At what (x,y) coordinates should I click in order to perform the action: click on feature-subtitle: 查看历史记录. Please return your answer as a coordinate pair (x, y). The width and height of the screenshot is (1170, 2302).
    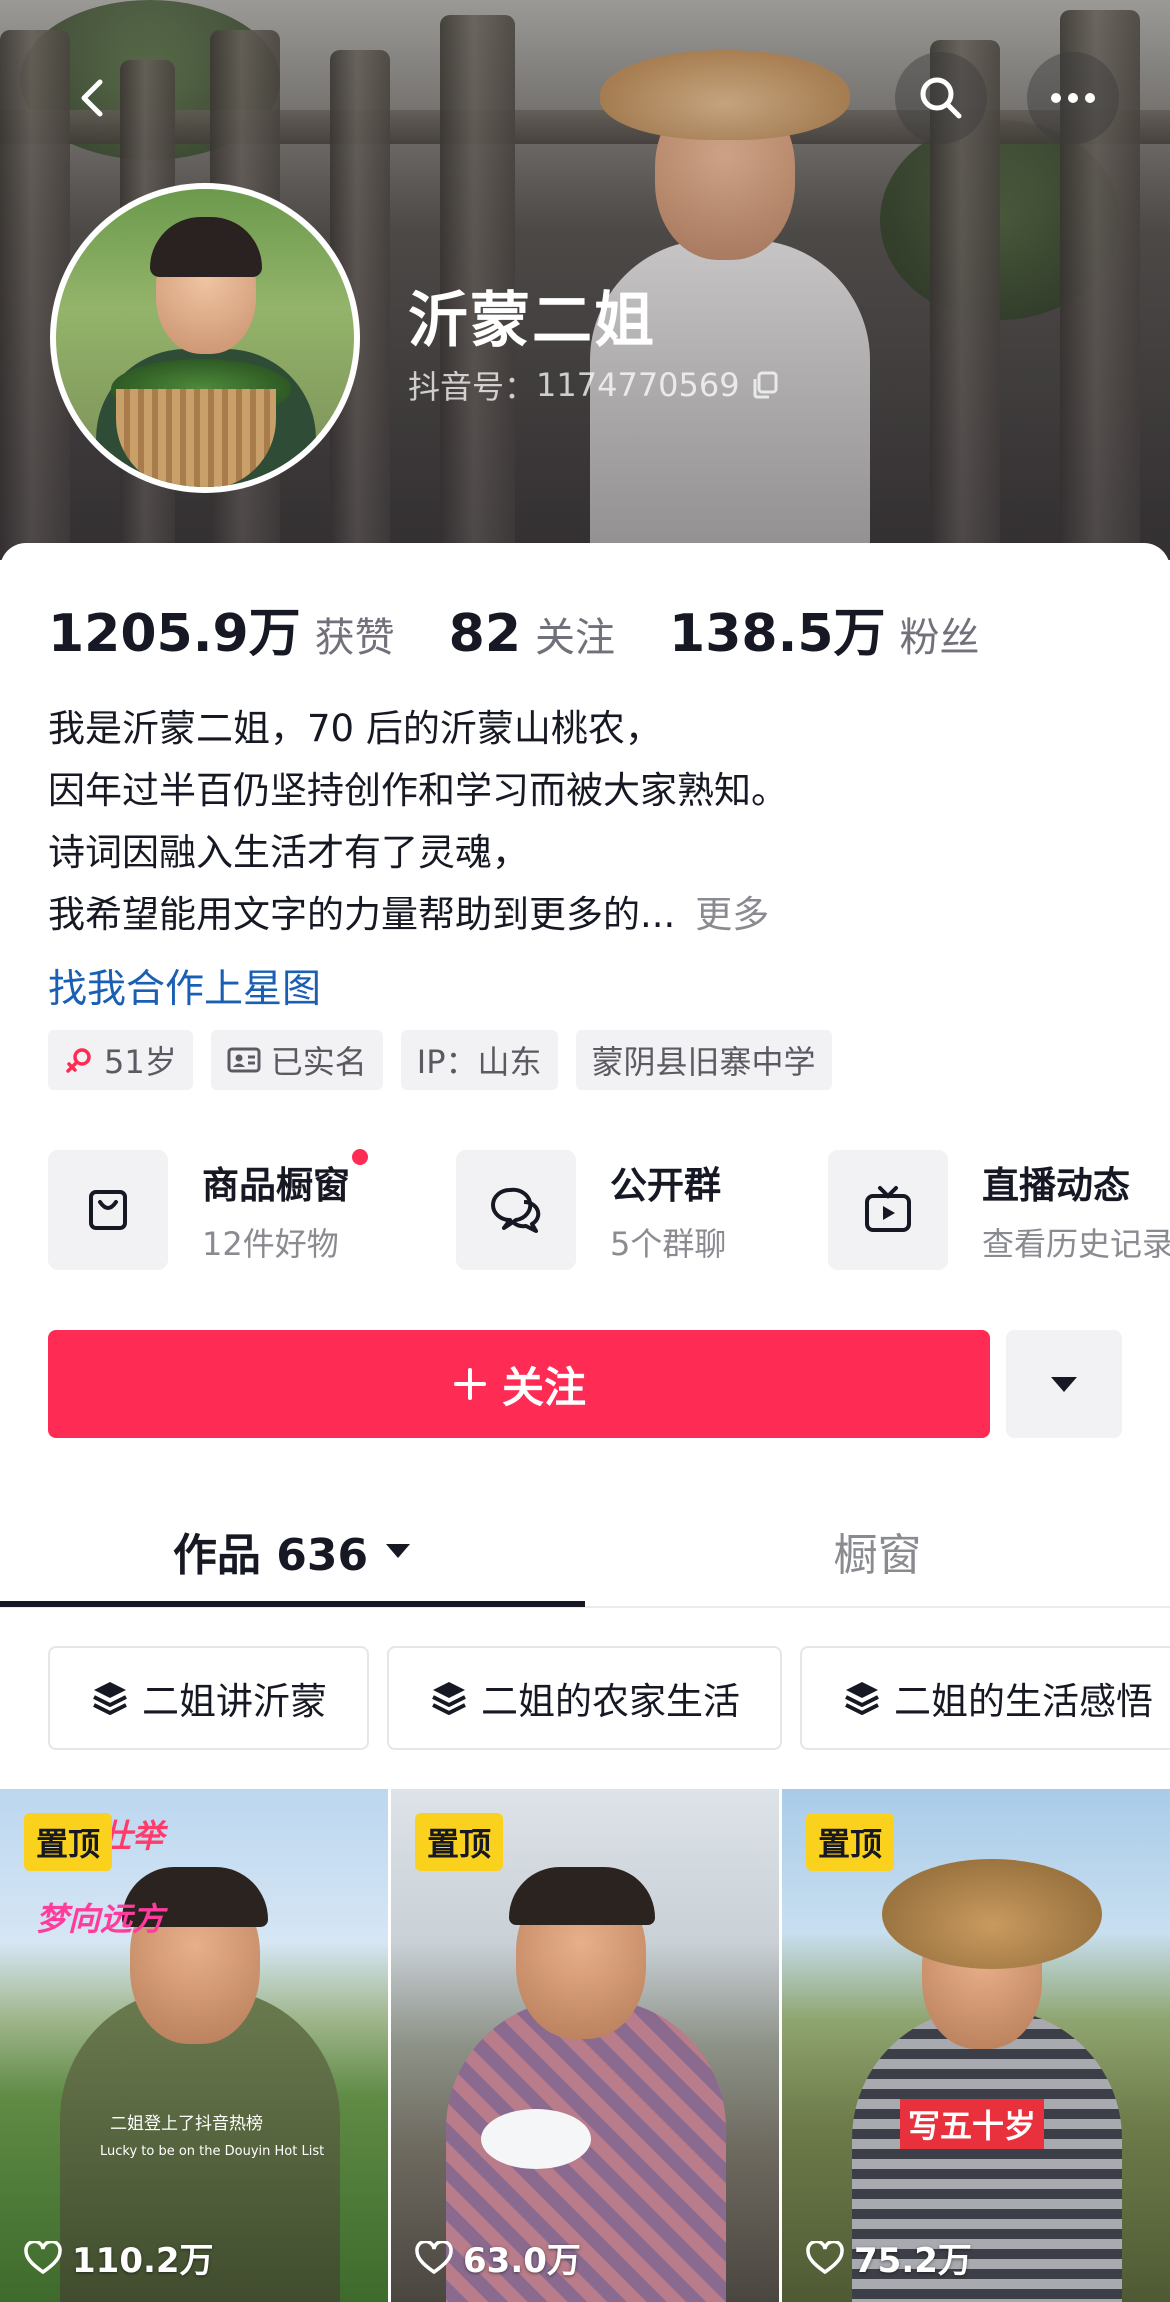
    Looking at the image, I should click on (1076, 1244).